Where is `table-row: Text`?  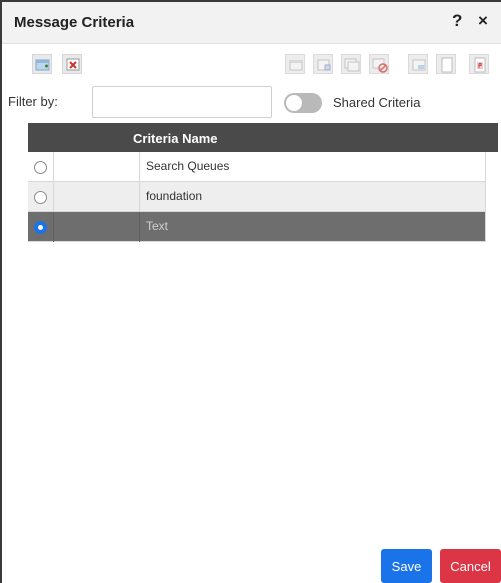 table-row: Text is located at coordinates (257, 227).